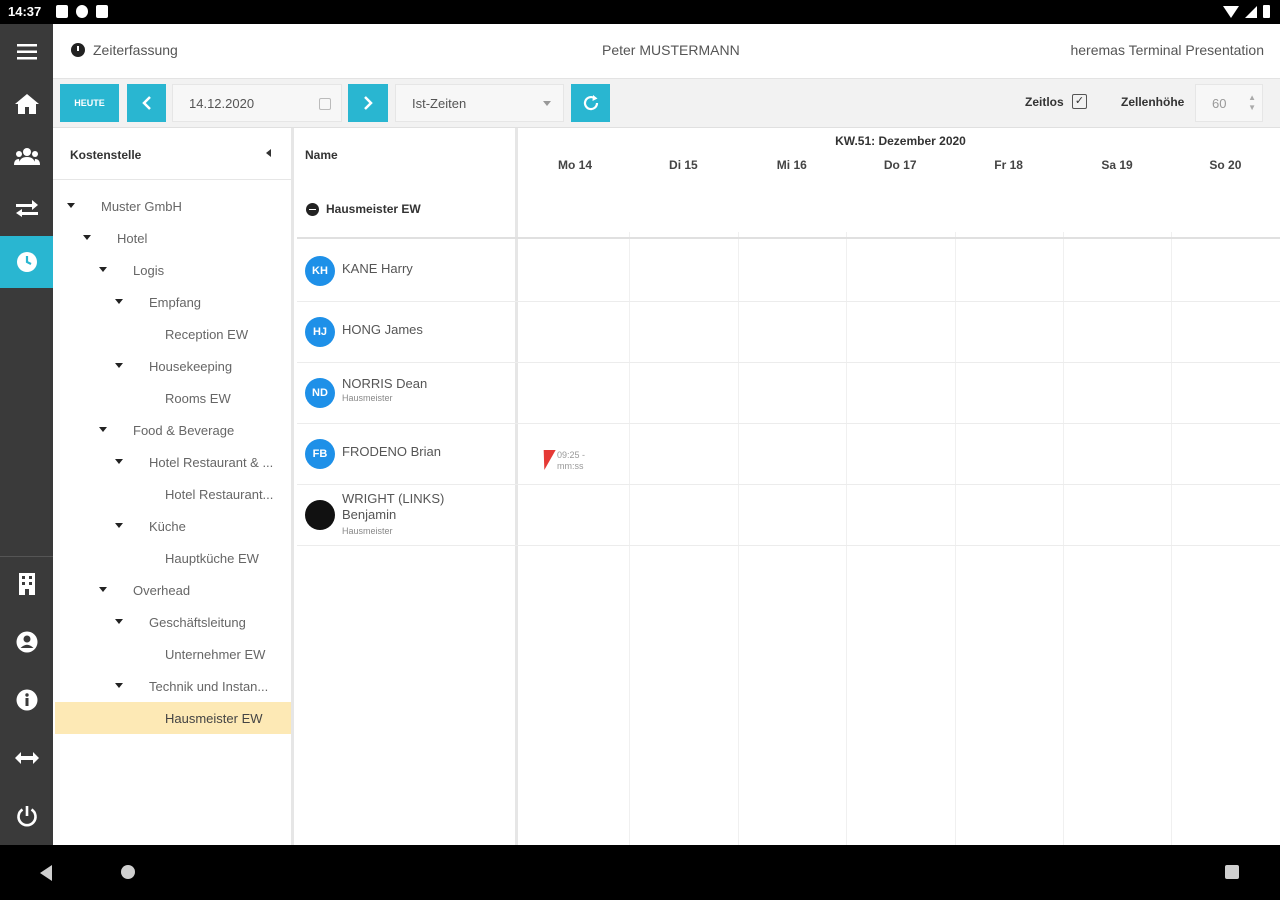 This screenshot has width=1280, height=900. What do you see at coordinates (547, 460) in the screenshot?
I see `lightning-icon` at bounding box center [547, 460].